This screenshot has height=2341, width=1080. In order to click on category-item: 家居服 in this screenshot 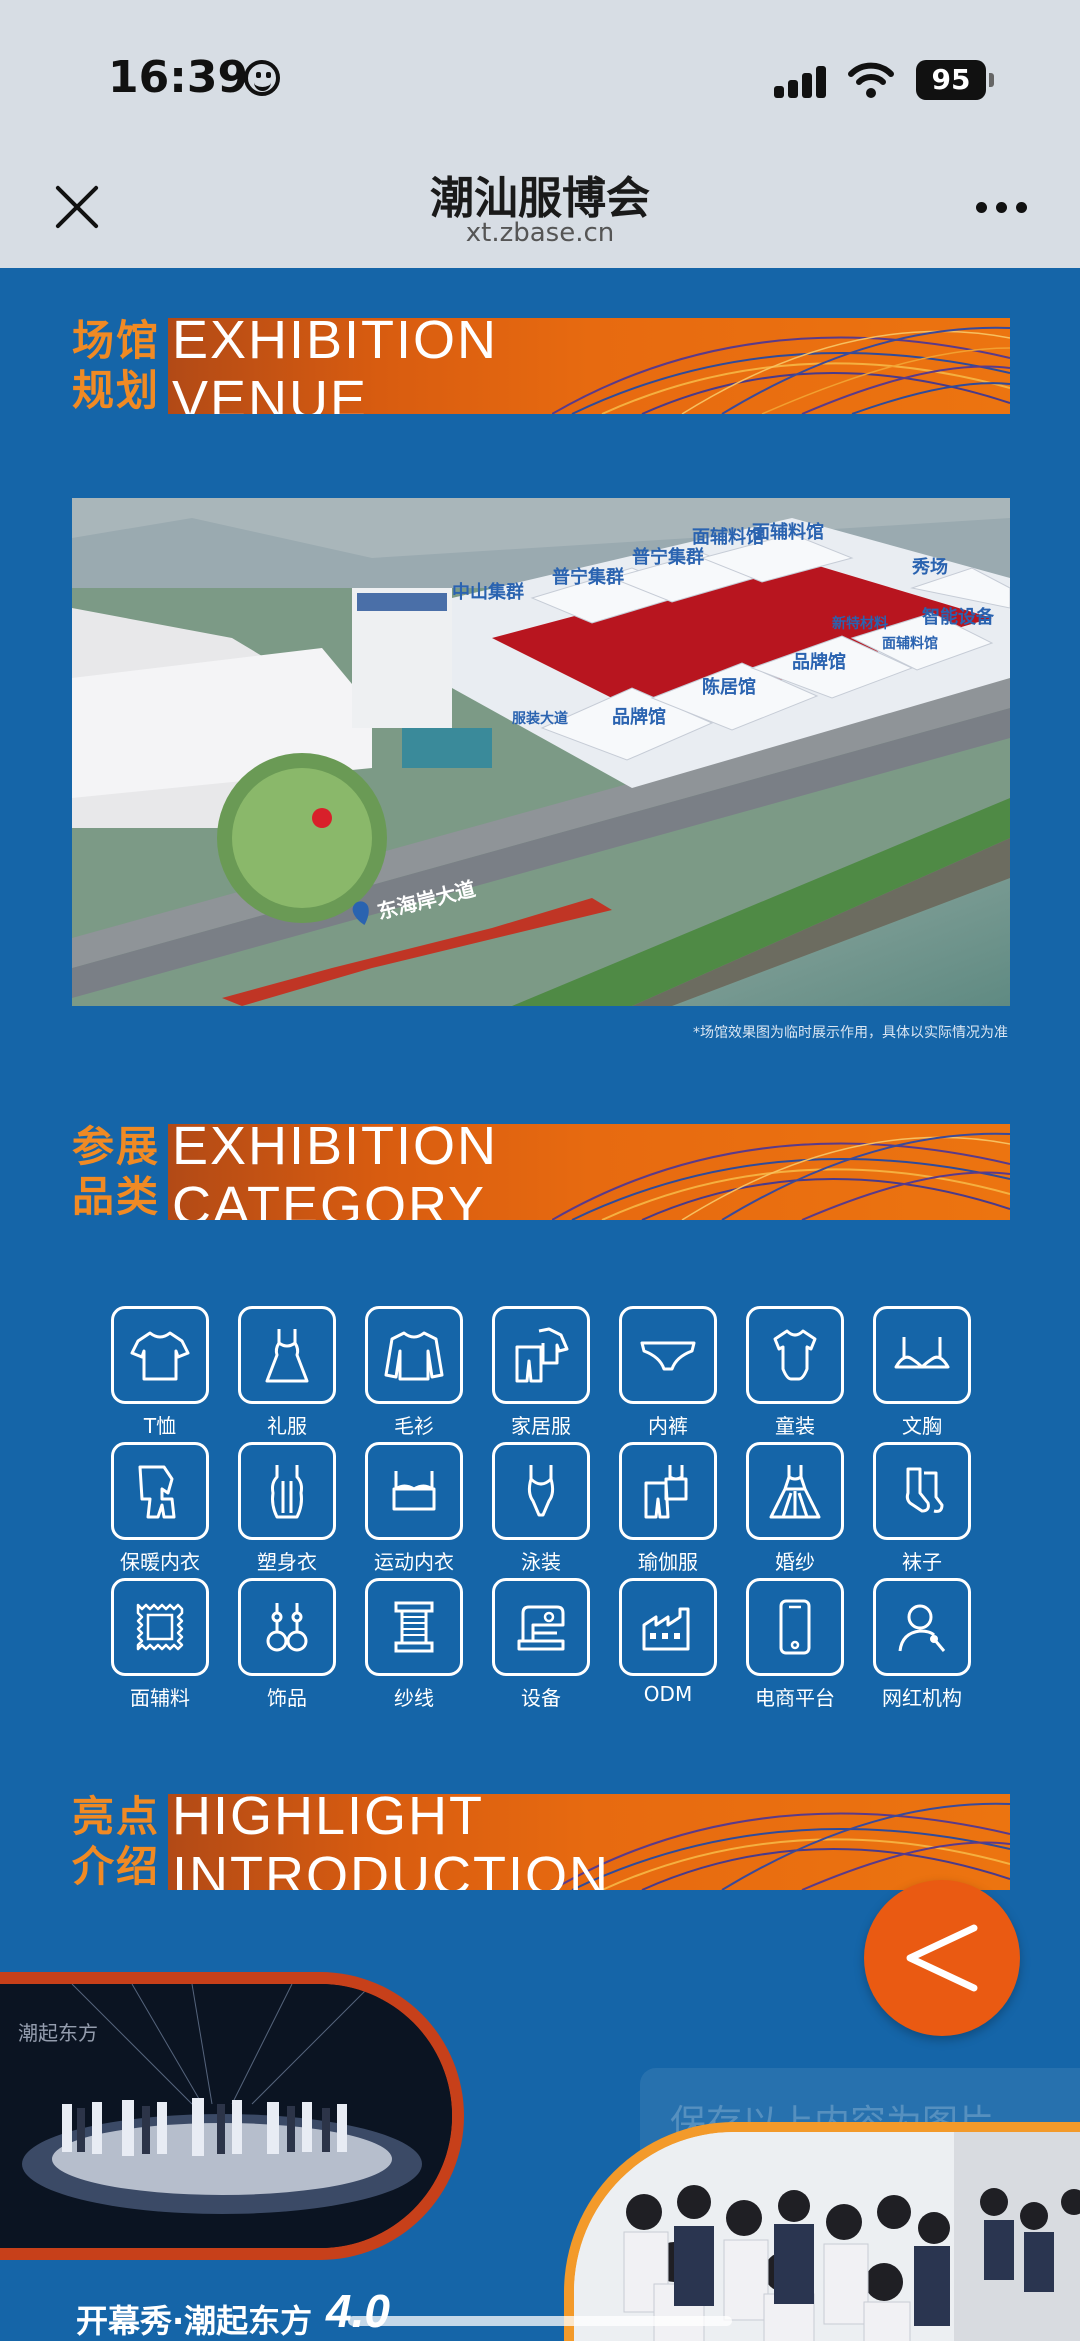, I will do `click(541, 1372)`.